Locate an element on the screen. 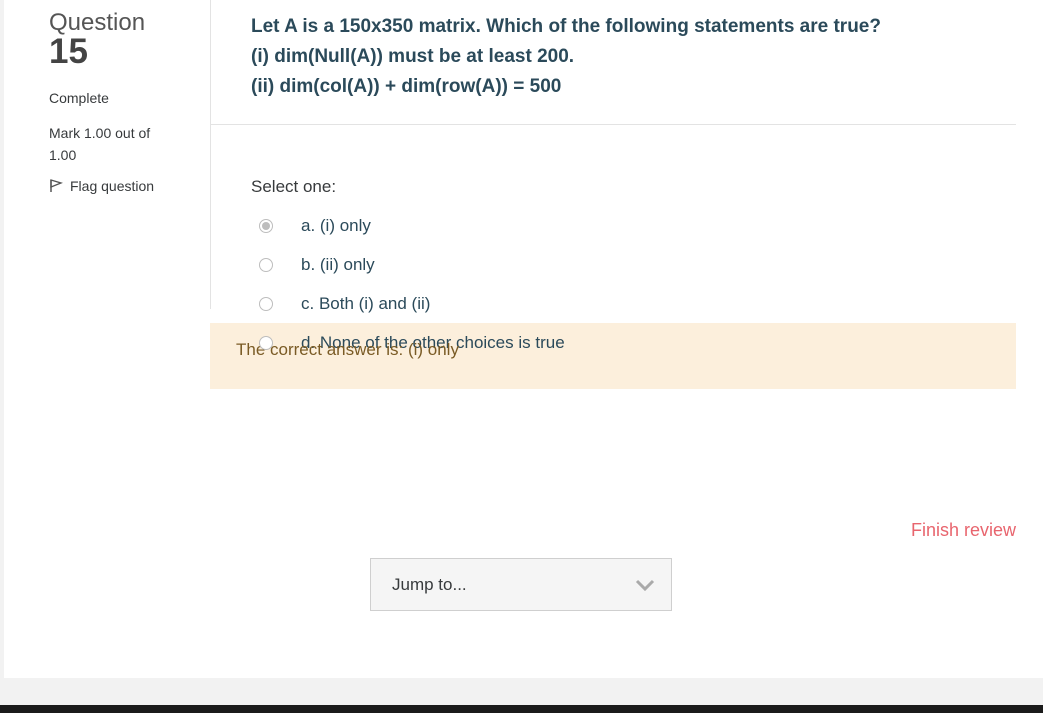 Image resolution: width=1043 pixels, height=713 pixels. answer-label: b. (ii) only is located at coordinates (338, 264).